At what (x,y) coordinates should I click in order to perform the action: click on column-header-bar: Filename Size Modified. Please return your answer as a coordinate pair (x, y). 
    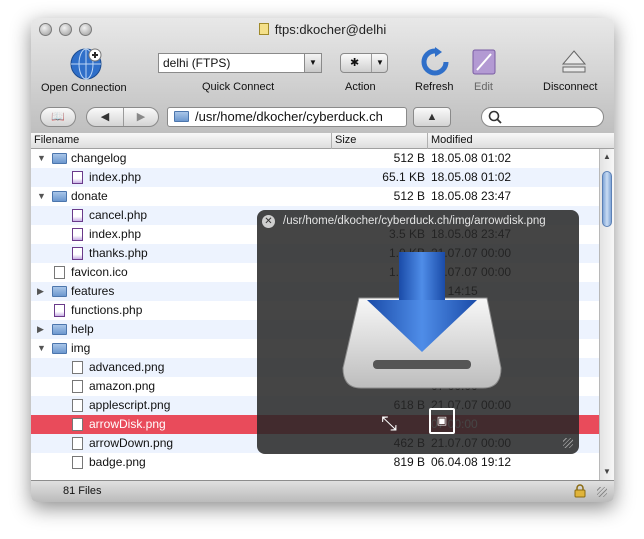
    Looking at the image, I should click on (322, 141).